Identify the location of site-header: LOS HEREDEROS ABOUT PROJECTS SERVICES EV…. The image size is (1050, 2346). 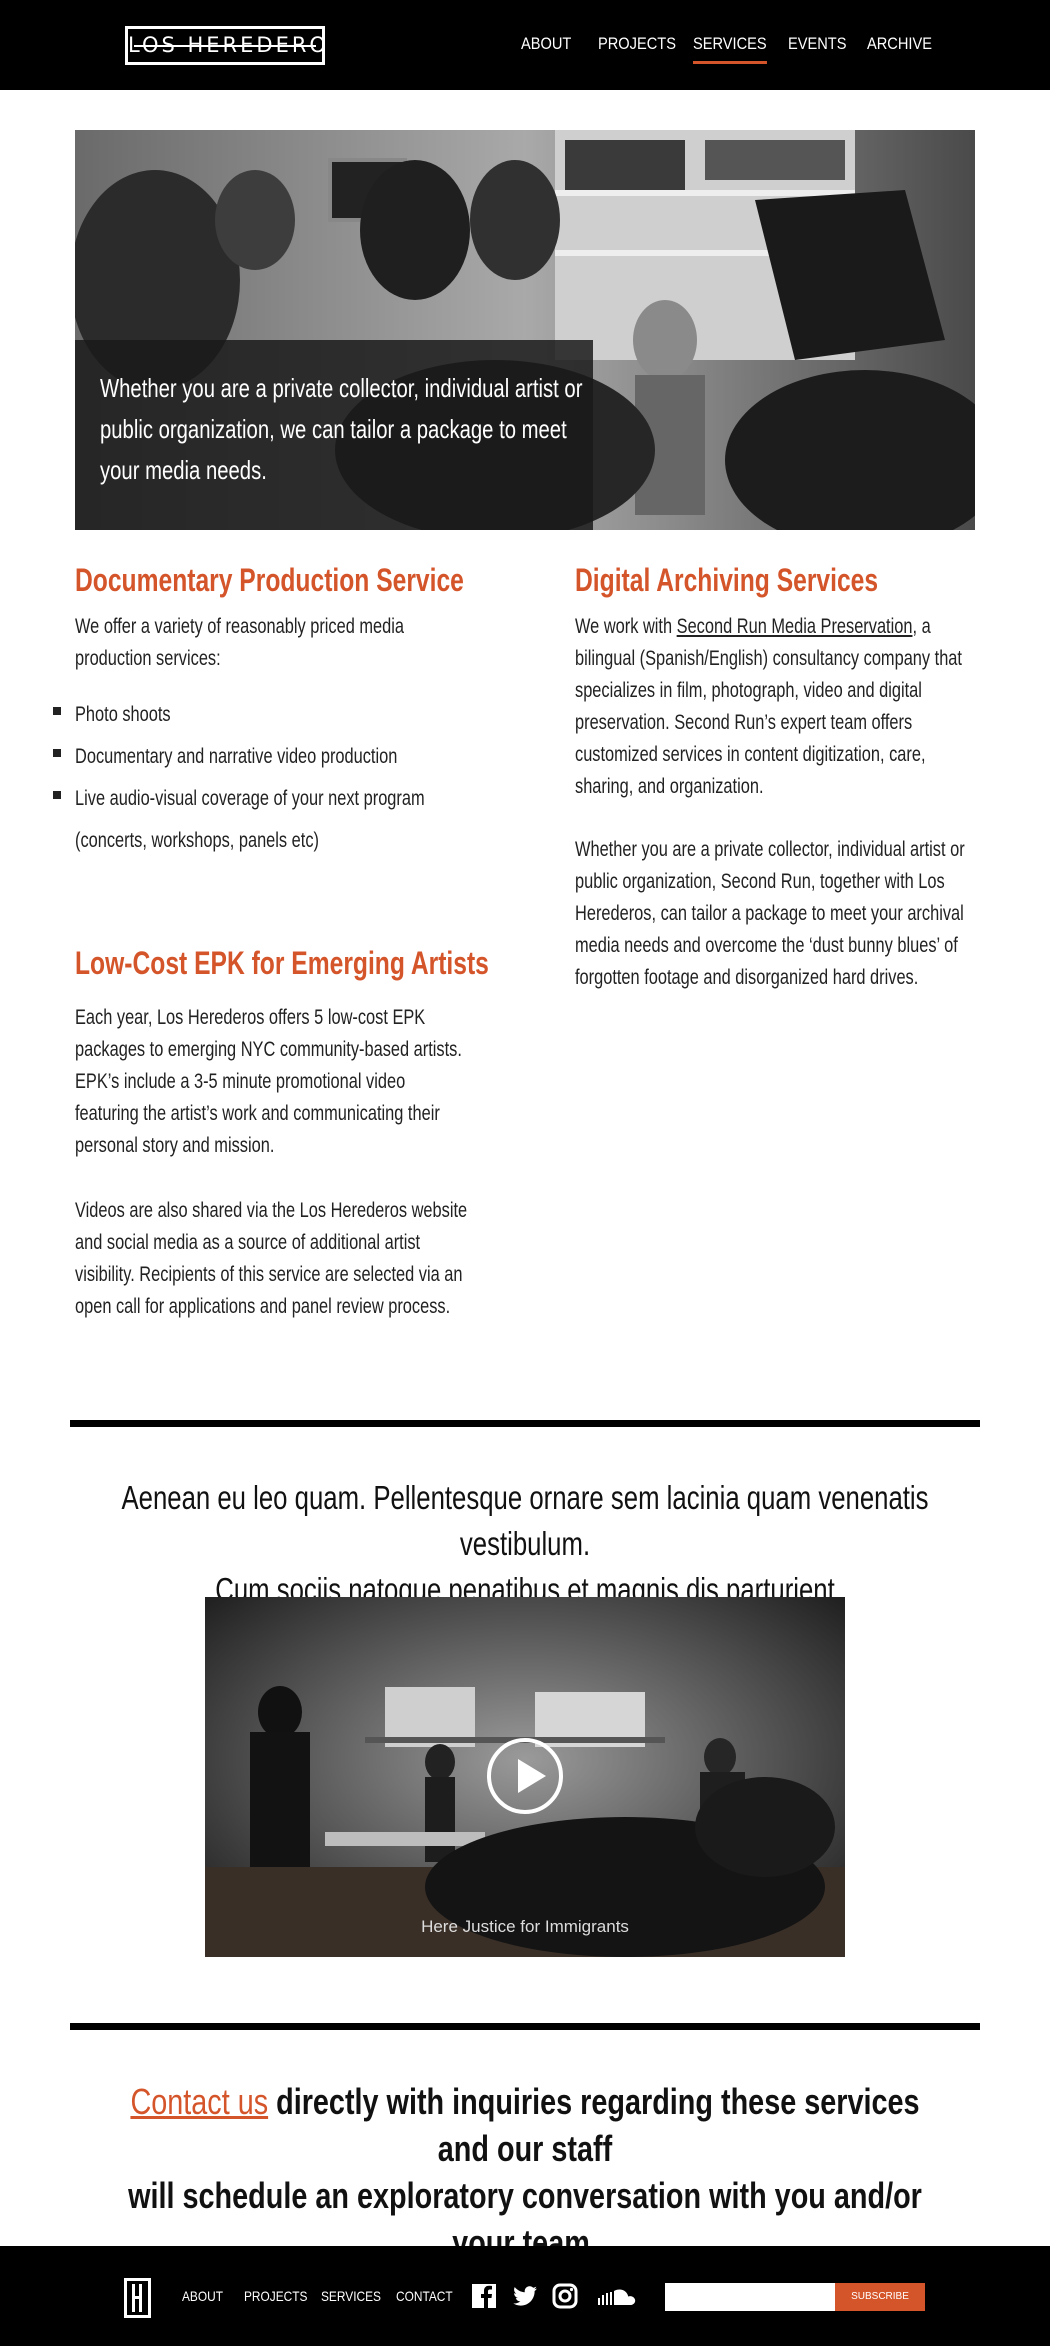
(525, 45).